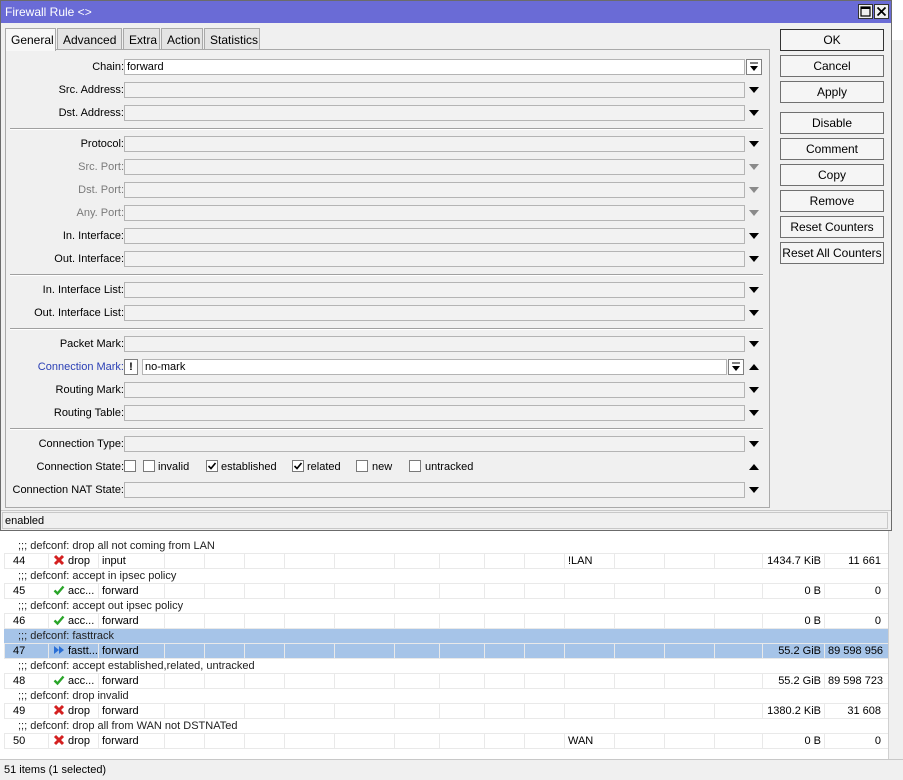 This screenshot has width=903, height=780. What do you see at coordinates (754, 259) in the screenshot?
I see `out-interface-dropdown-icon` at bounding box center [754, 259].